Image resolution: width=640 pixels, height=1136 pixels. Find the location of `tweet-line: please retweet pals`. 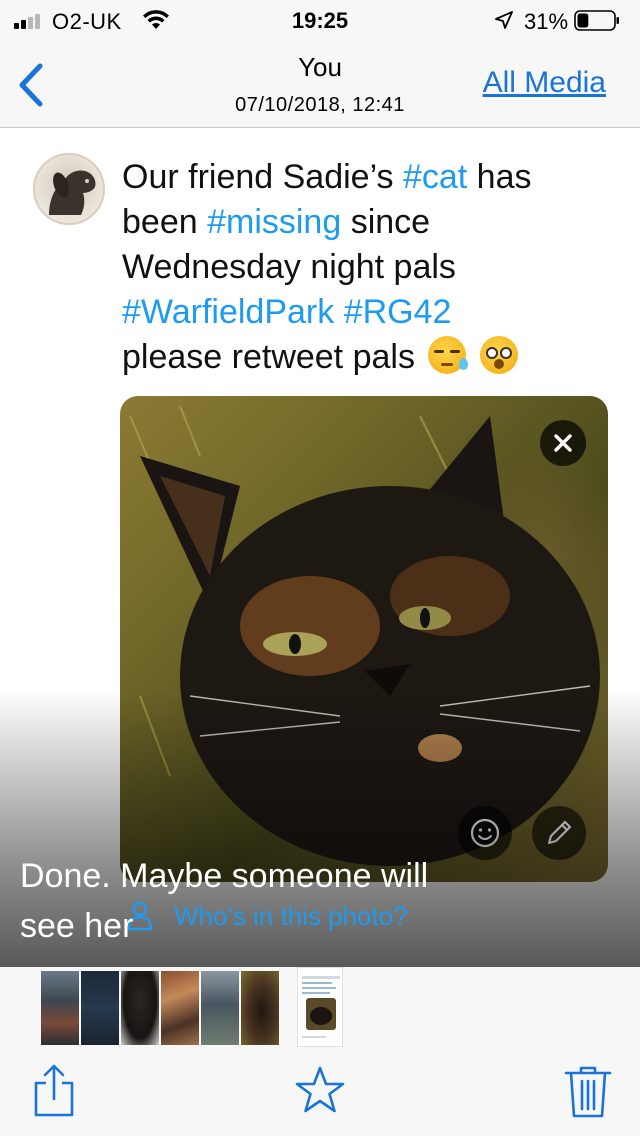

tweet-line: please retweet pals is located at coordinates (372, 357).